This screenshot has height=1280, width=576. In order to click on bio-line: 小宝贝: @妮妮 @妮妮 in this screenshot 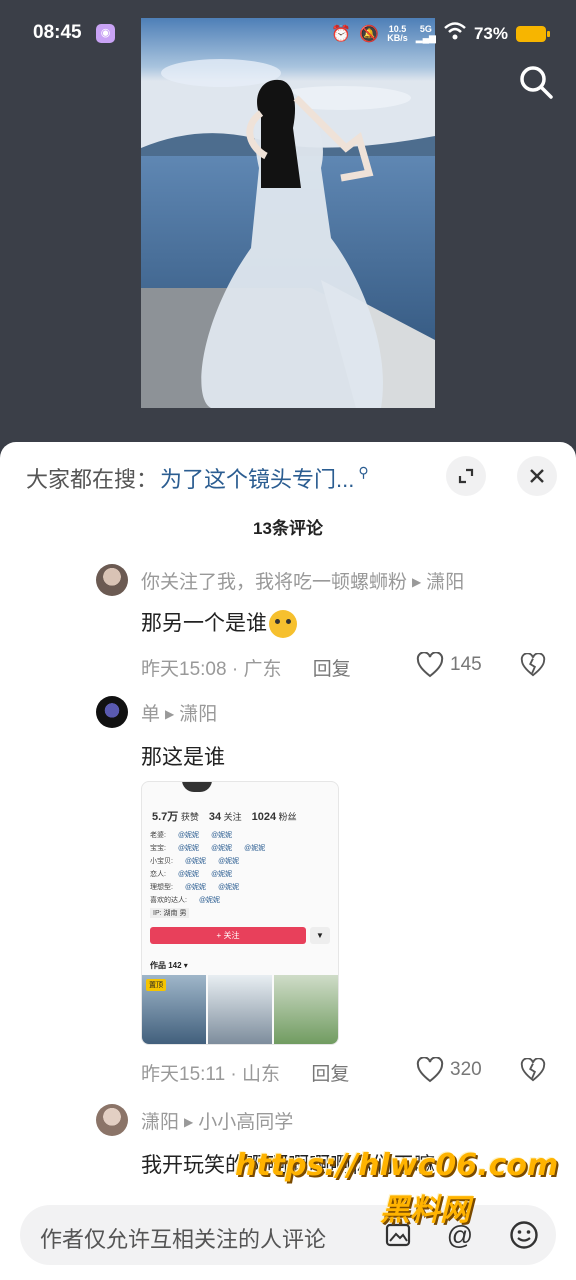, I will do `click(195, 861)`.